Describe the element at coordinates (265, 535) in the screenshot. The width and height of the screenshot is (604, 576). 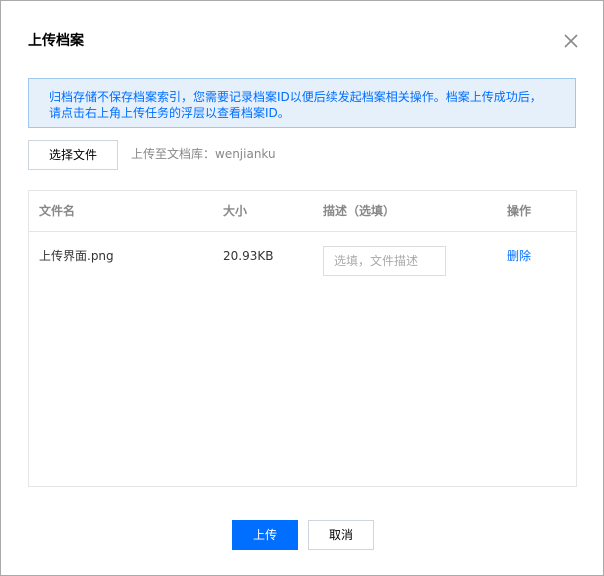
I see `upload-button: 上传` at that location.